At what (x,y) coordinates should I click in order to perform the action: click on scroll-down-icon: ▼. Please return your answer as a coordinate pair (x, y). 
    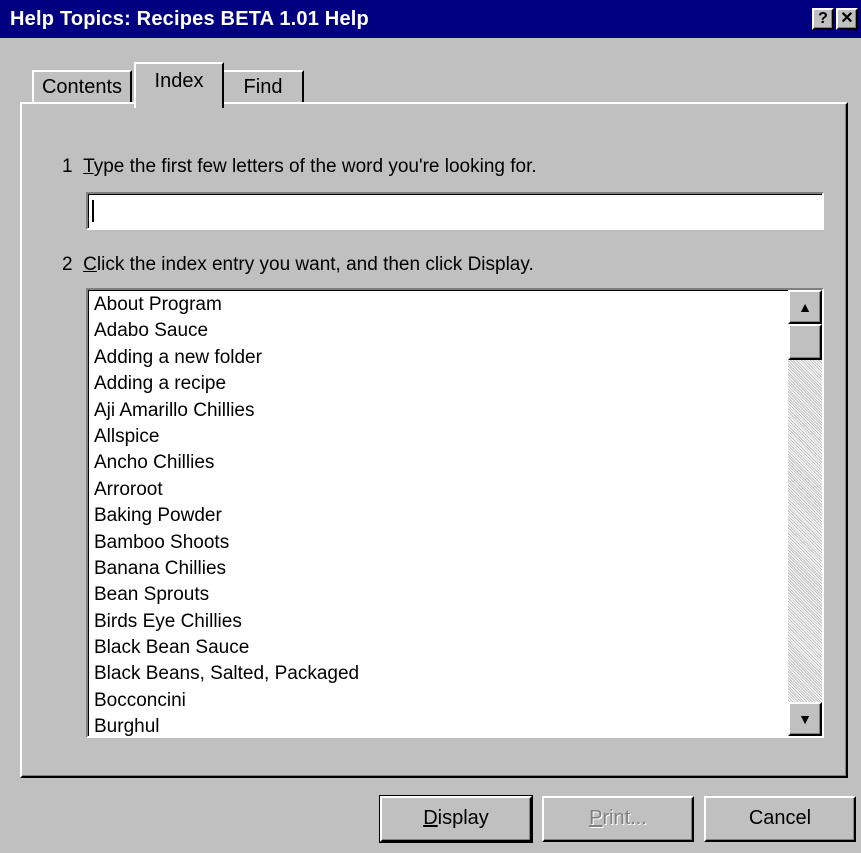
    Looking at the image, I should click on (805, 719).